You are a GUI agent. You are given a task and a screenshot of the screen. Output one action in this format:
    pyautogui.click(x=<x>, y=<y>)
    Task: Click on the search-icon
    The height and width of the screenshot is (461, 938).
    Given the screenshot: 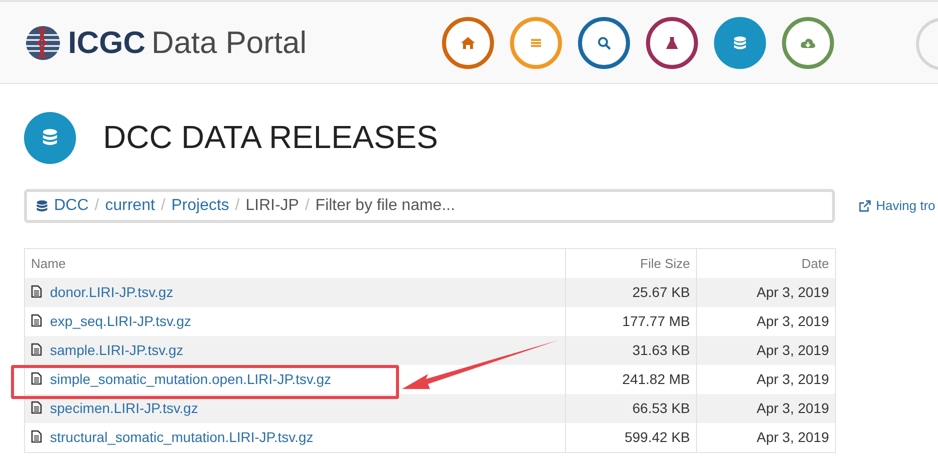 What is the action you would take?
    pyautogui.click(x=604, y=42)
    